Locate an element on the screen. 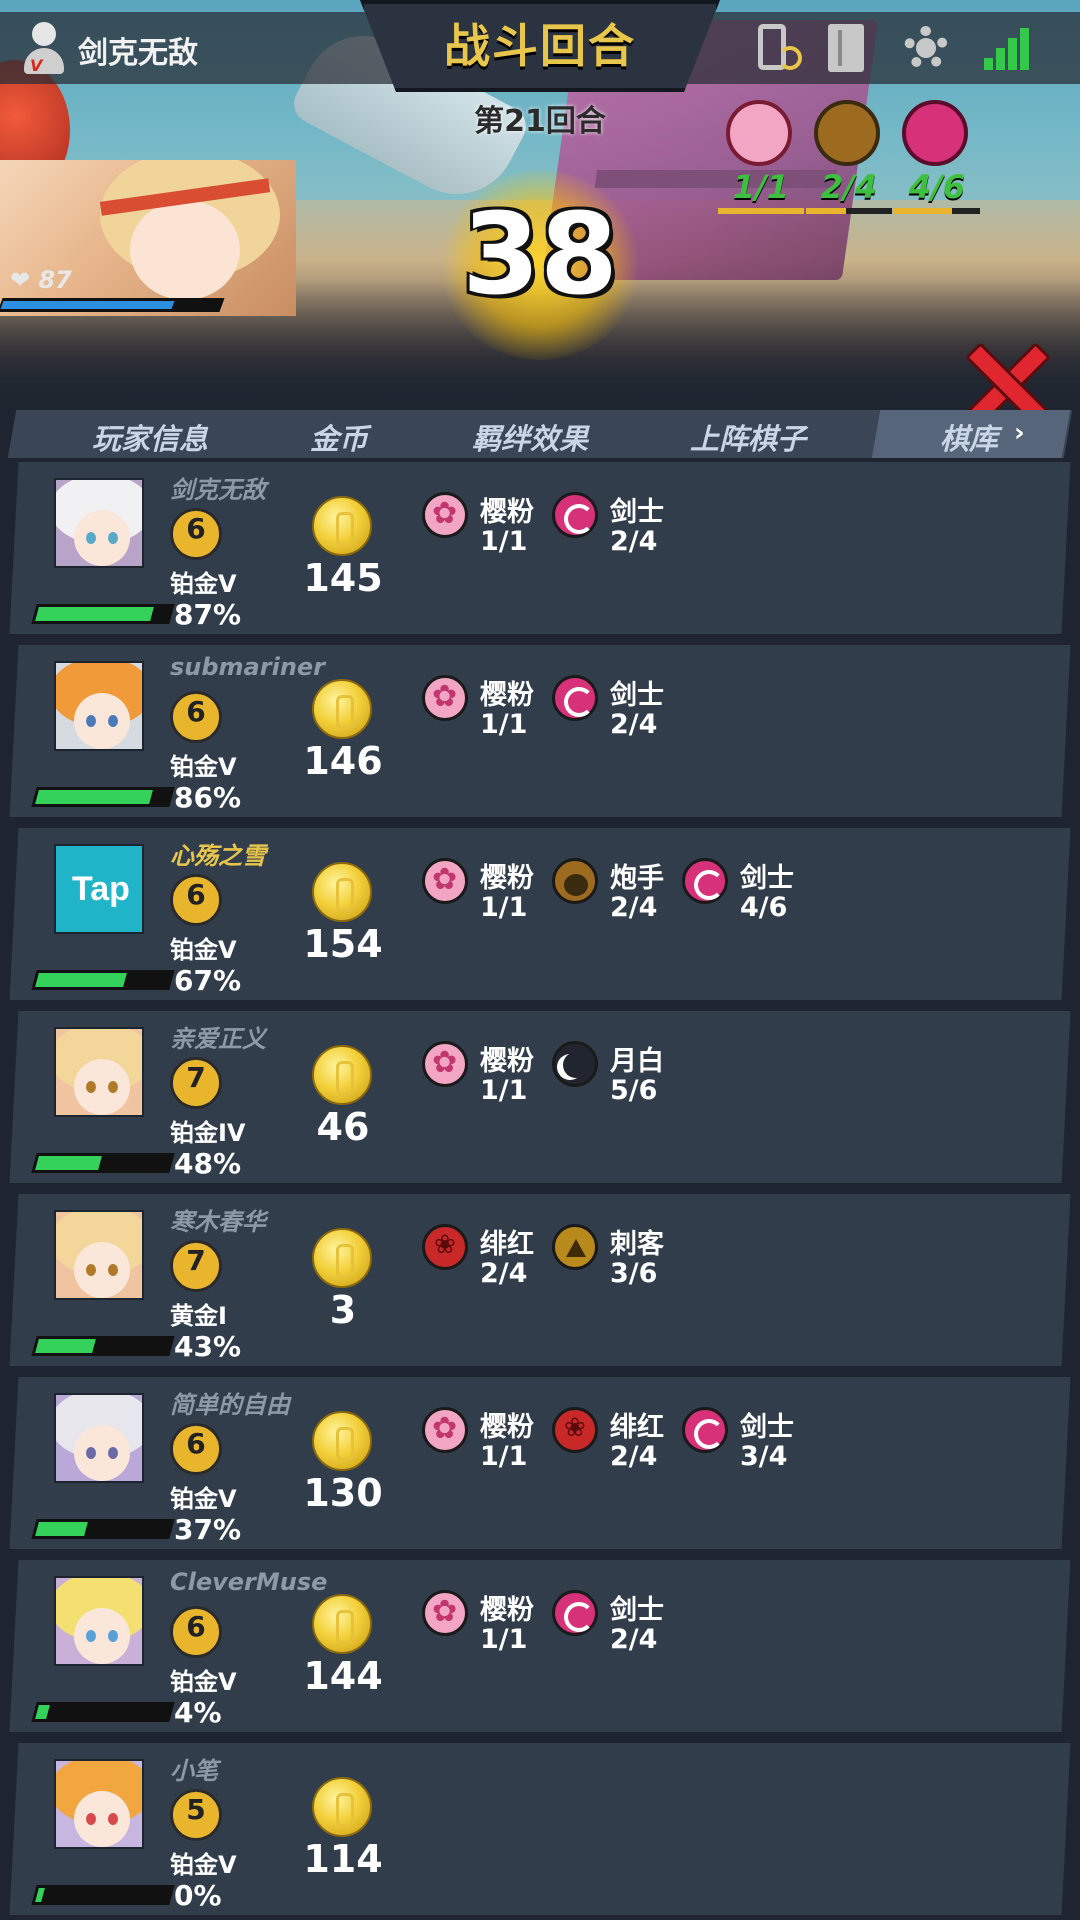  synergy-item: 炮手 2/4 is located at coordinates (617, 898).